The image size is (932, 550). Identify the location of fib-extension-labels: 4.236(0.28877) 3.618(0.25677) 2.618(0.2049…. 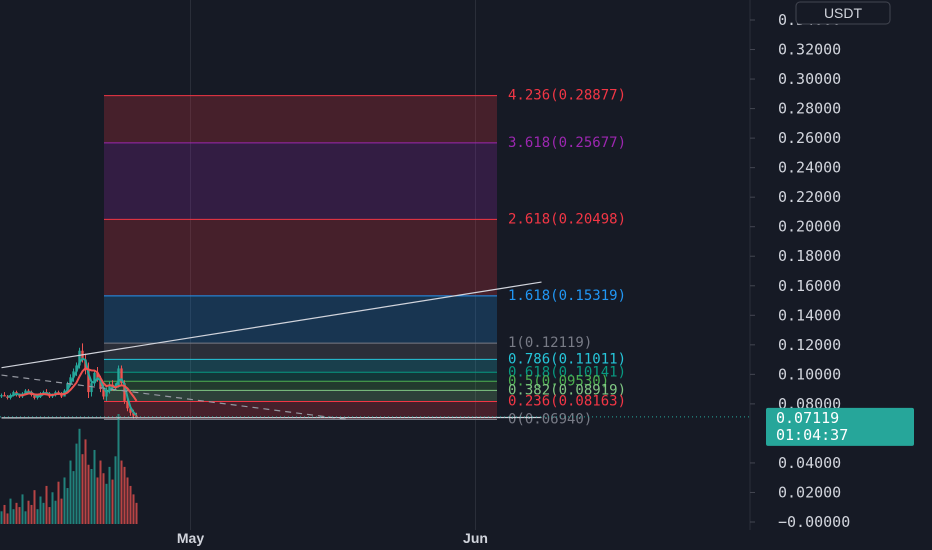
(567, 258).